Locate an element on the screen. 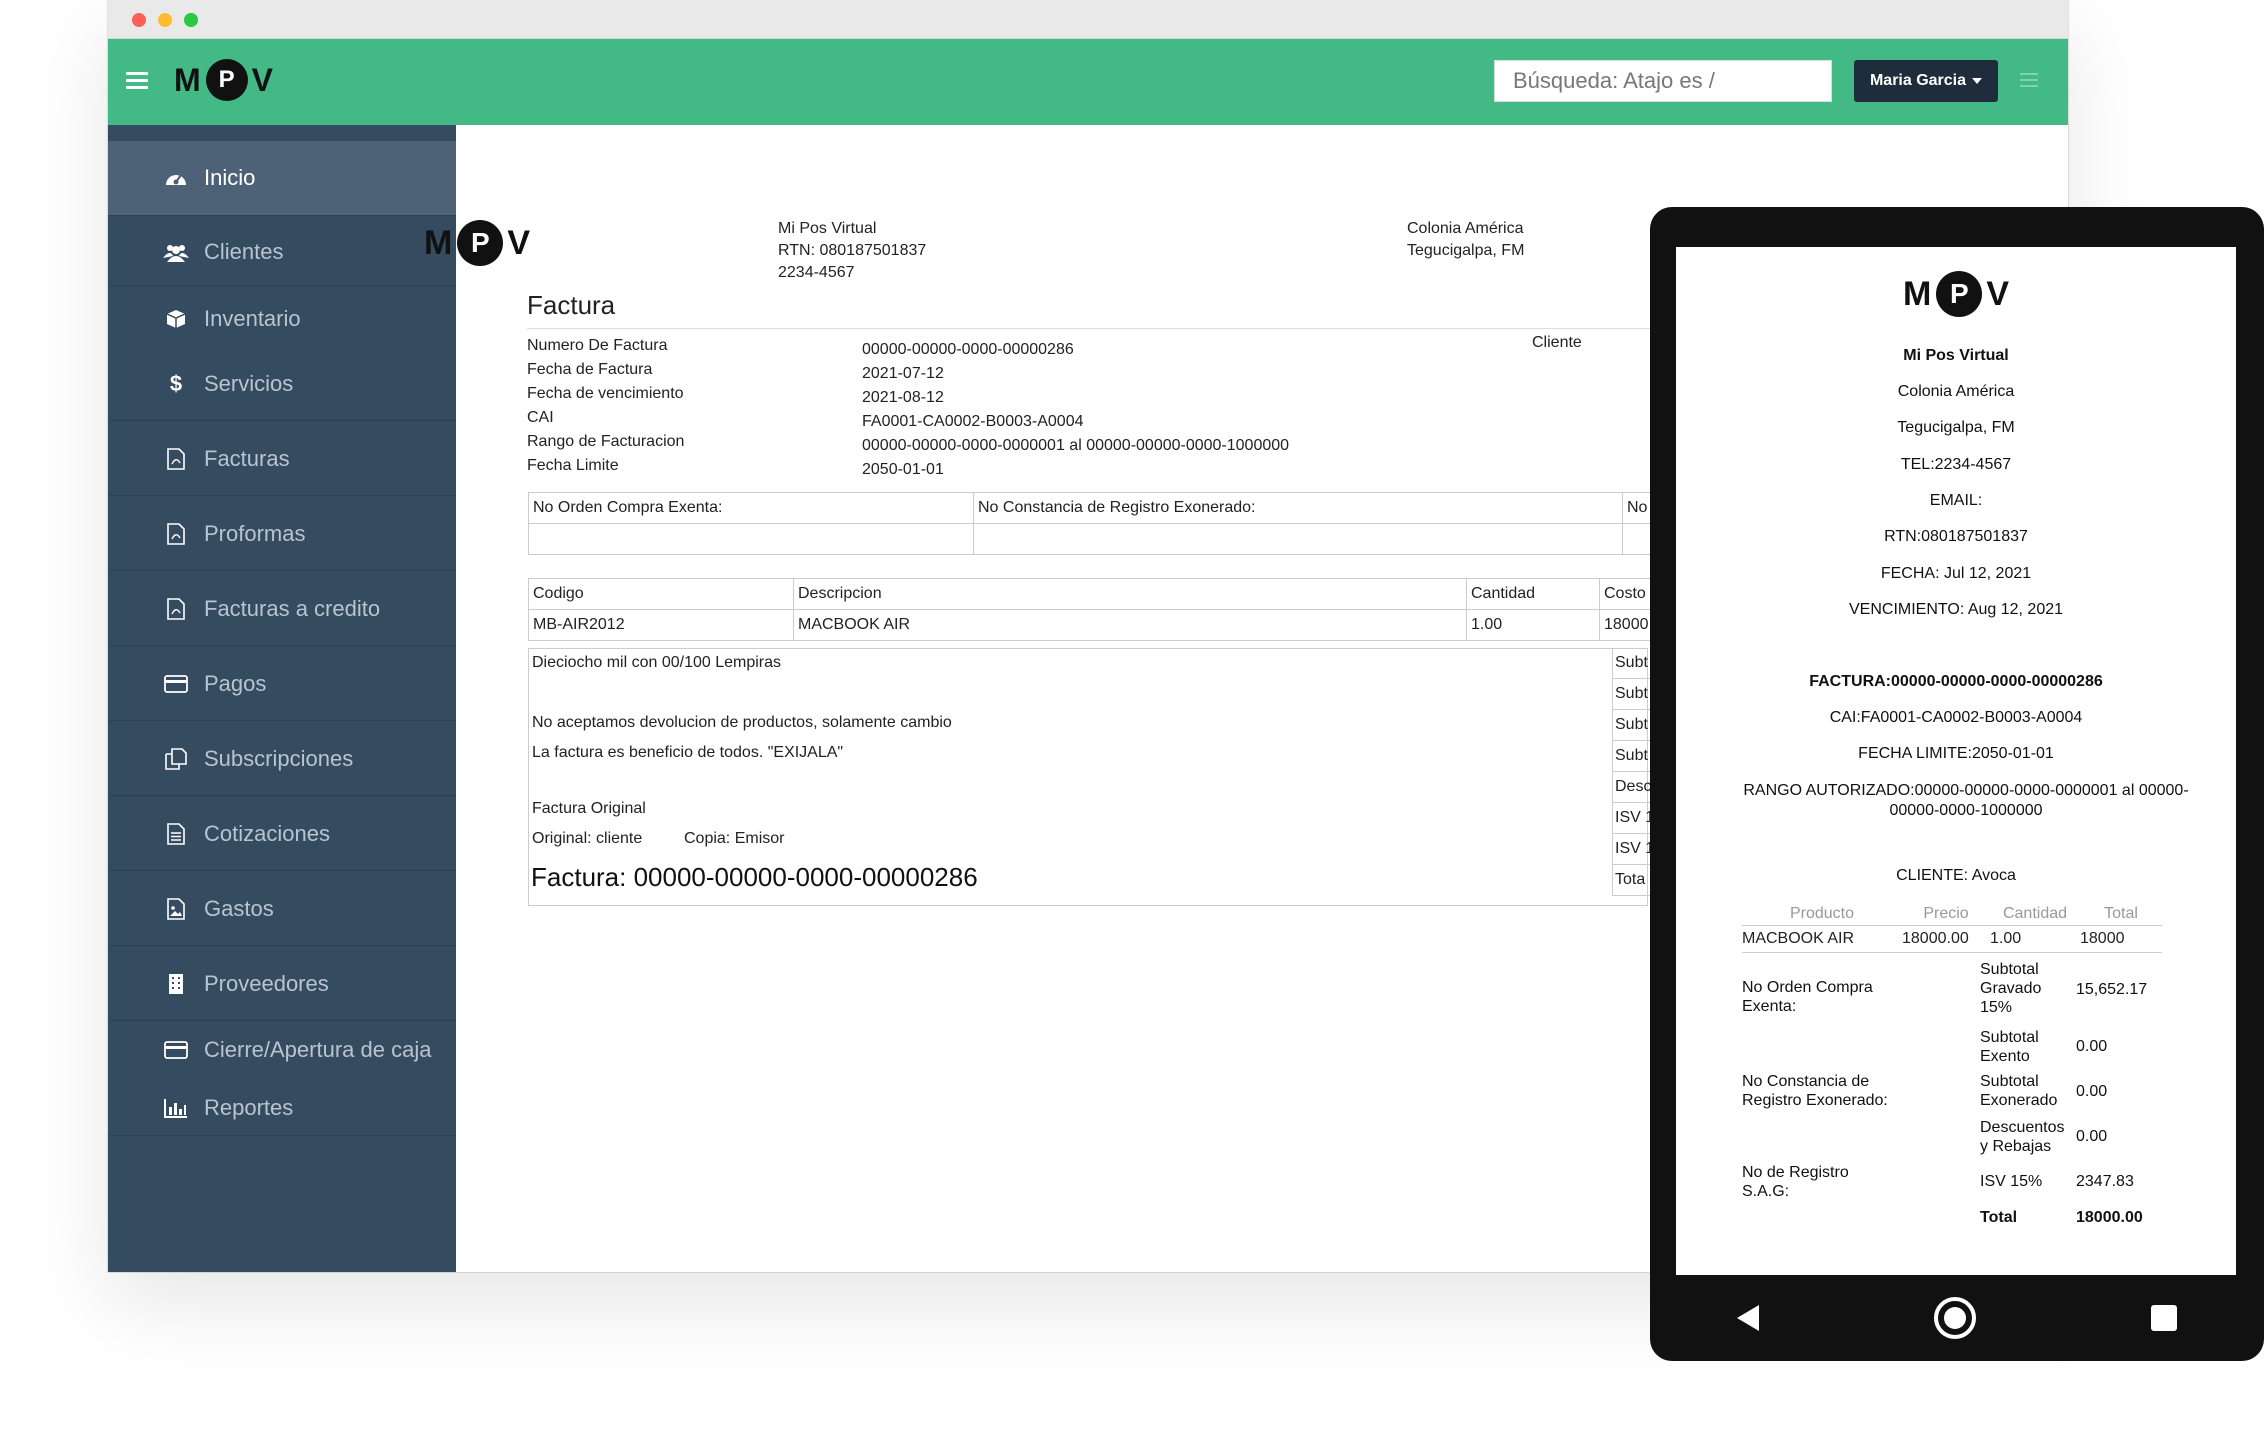 This screenshot has width=2264, height=1434. table-row: MB-AIR2012 MACBOOK AIR 1.00 18000. is located at coordinates (1096, 625).